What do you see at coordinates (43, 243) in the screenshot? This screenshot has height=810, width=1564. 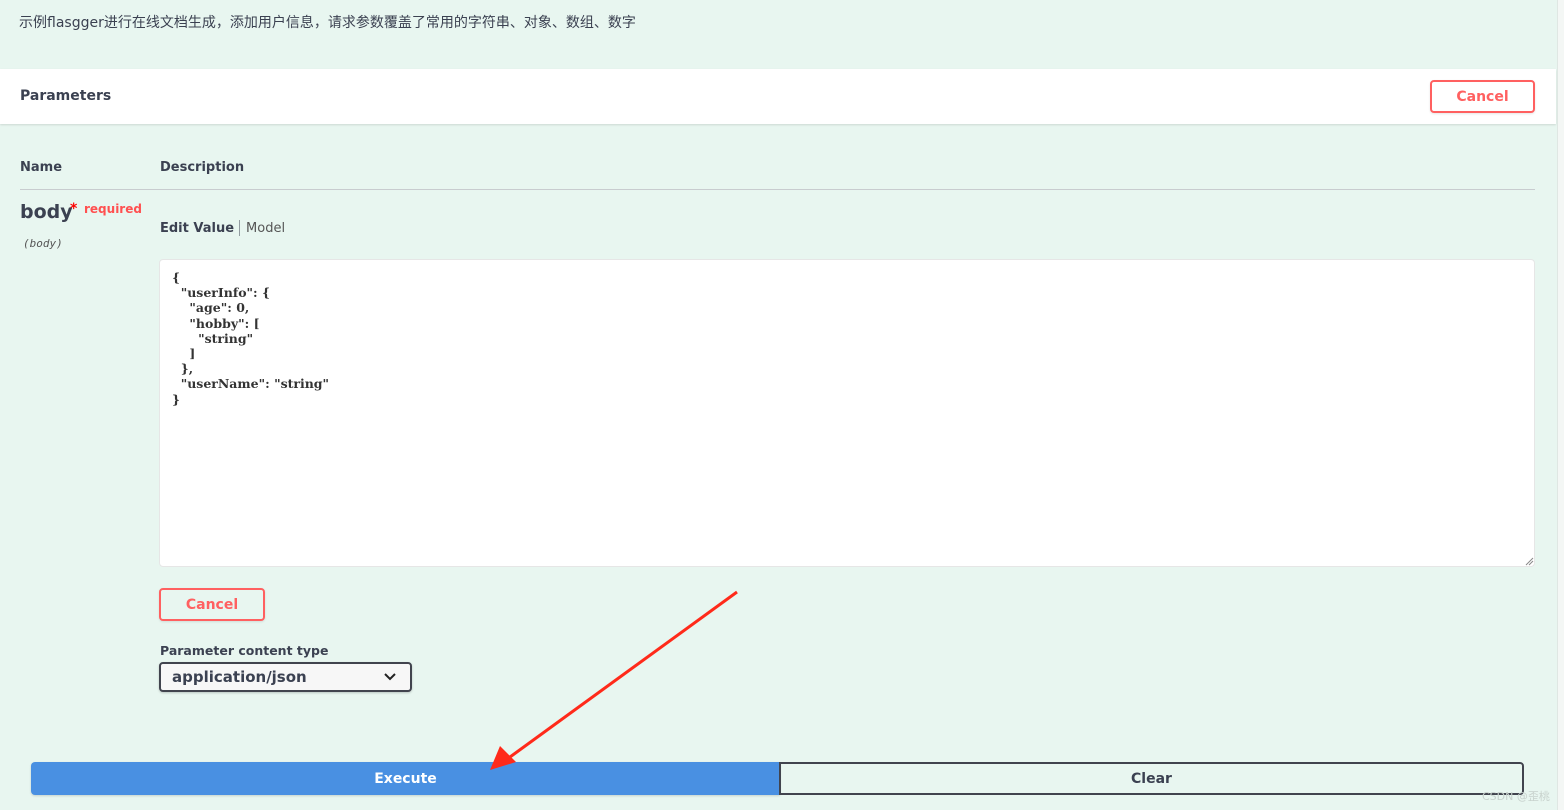 I see `parameter-location: (body)` at bounding box center [43, 243].